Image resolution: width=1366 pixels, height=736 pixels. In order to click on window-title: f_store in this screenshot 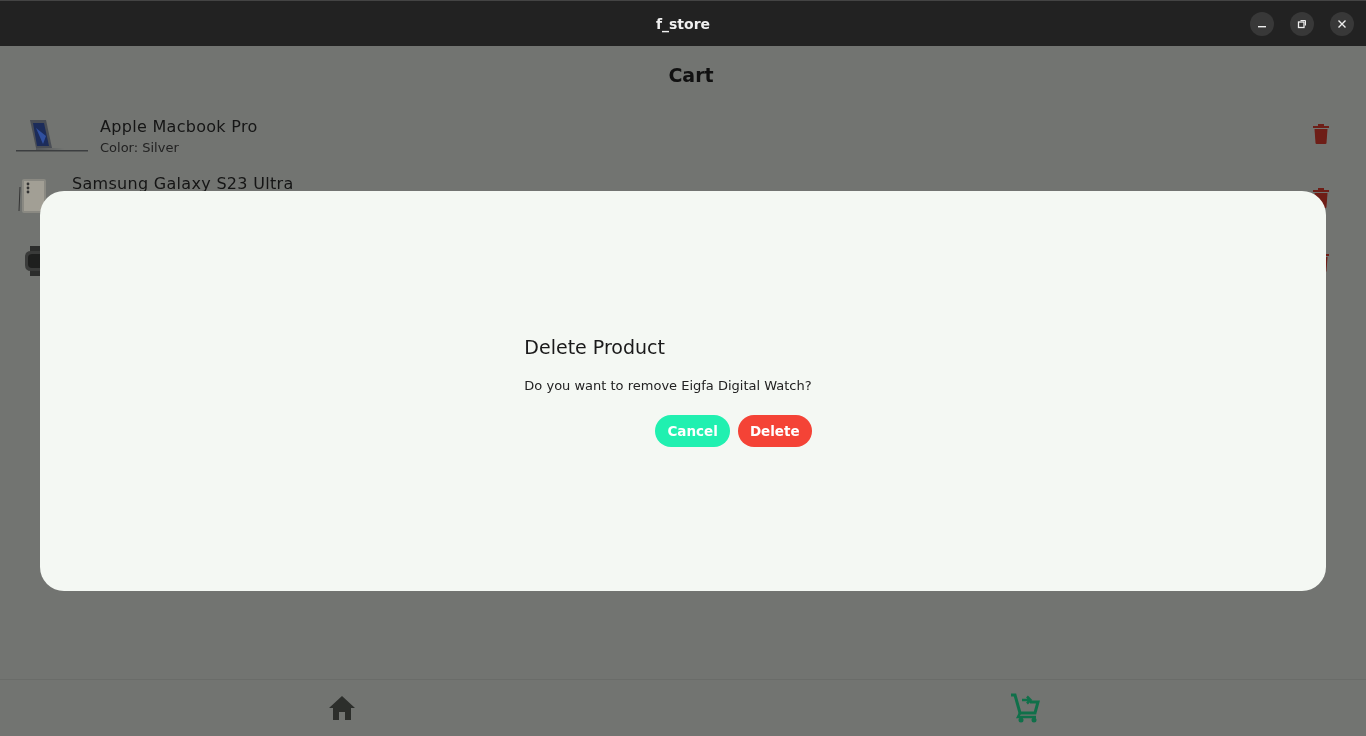, I will do `click(683, 23)`.